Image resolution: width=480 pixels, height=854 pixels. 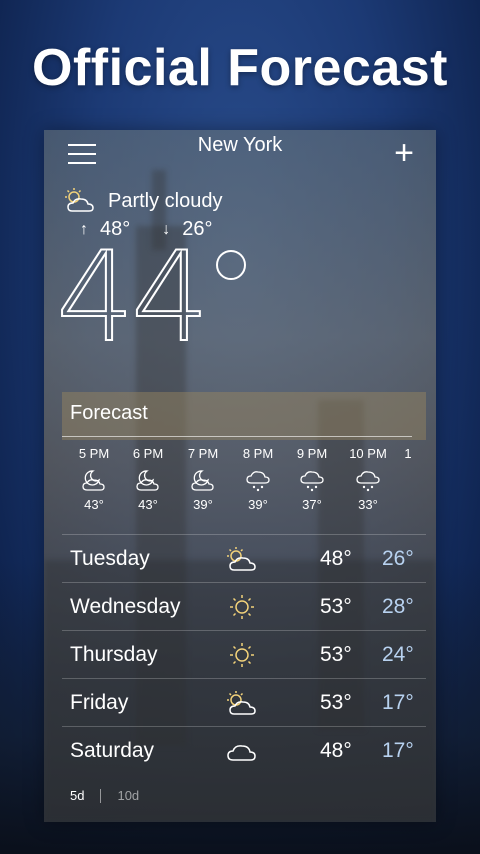 I want to click on hour-time: 10 PM, so click(x=368, y=453).